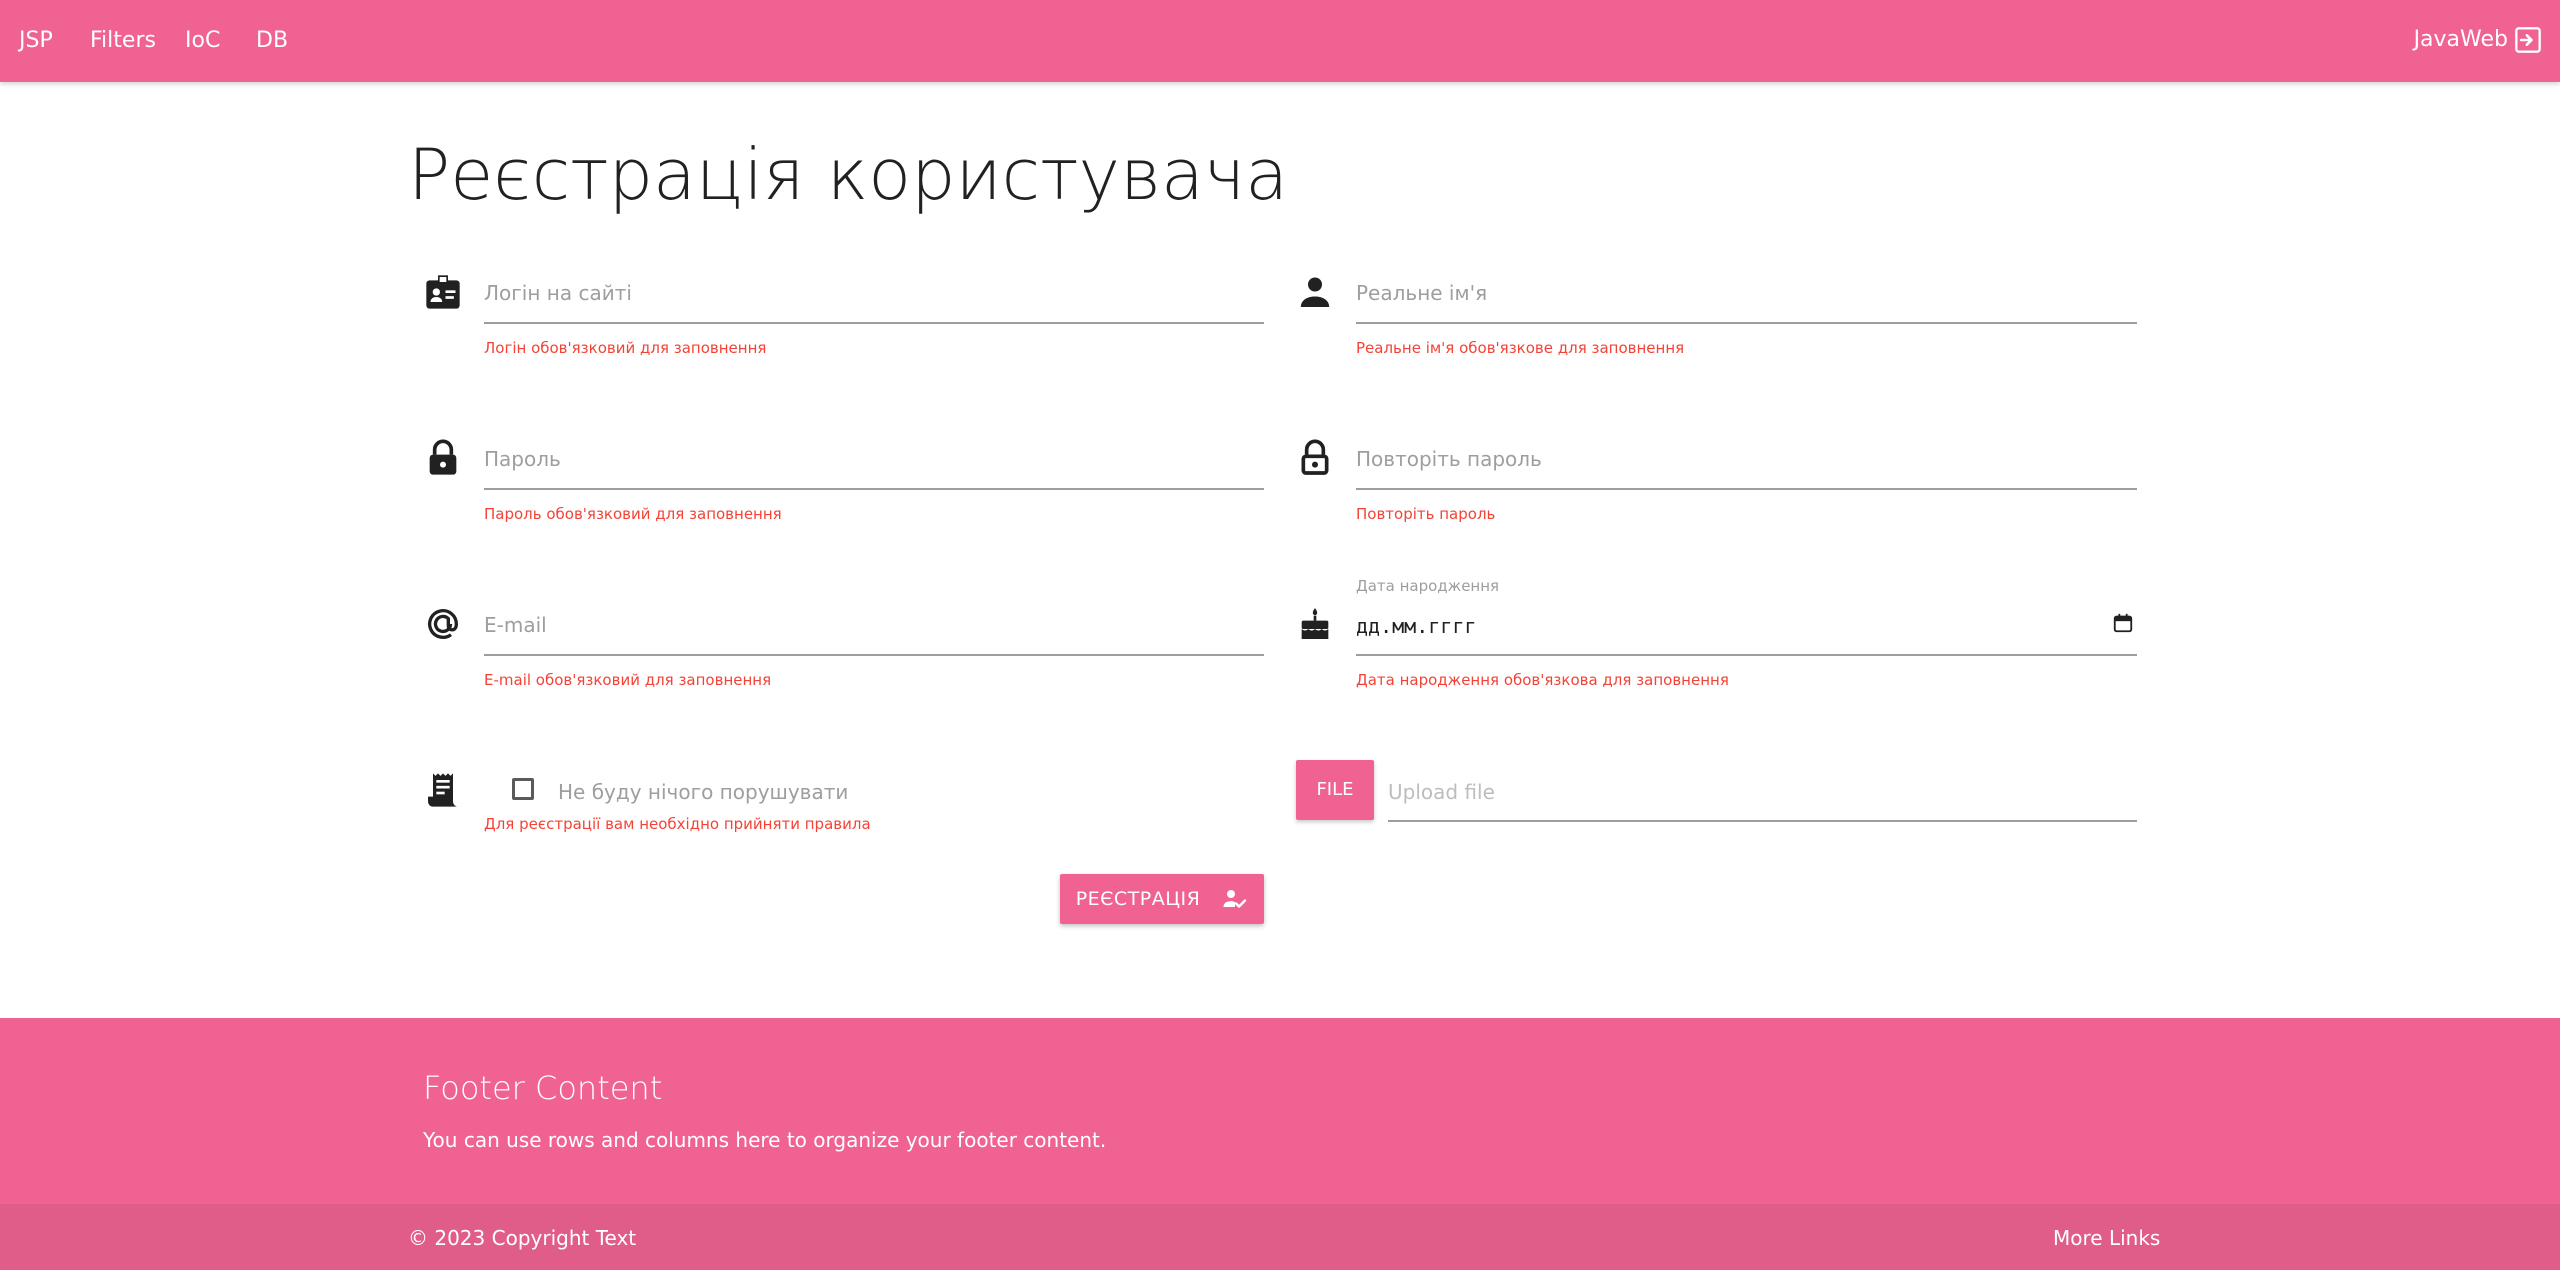  Describe the element at coordinates (1441, 792) in the screenshot. I see `file-path-input: Upload file` at that location.